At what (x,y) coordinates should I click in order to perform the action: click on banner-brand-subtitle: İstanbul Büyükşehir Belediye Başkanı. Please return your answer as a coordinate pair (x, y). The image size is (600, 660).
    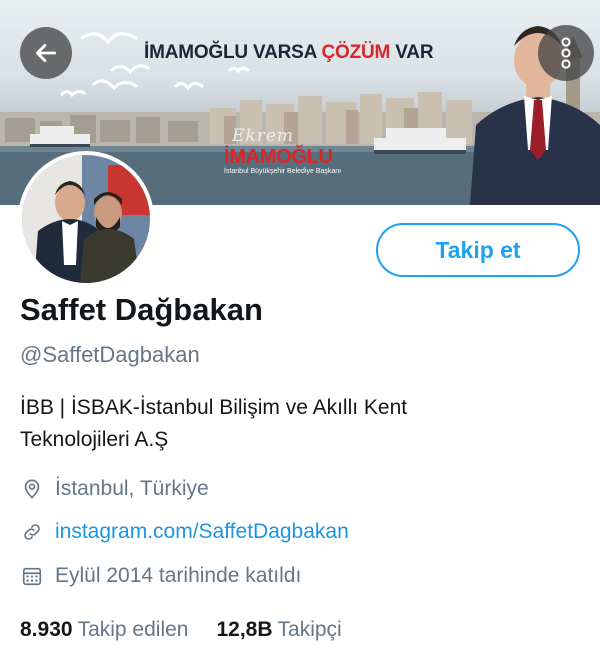
    Looking at the image, I should click on (283, 171).